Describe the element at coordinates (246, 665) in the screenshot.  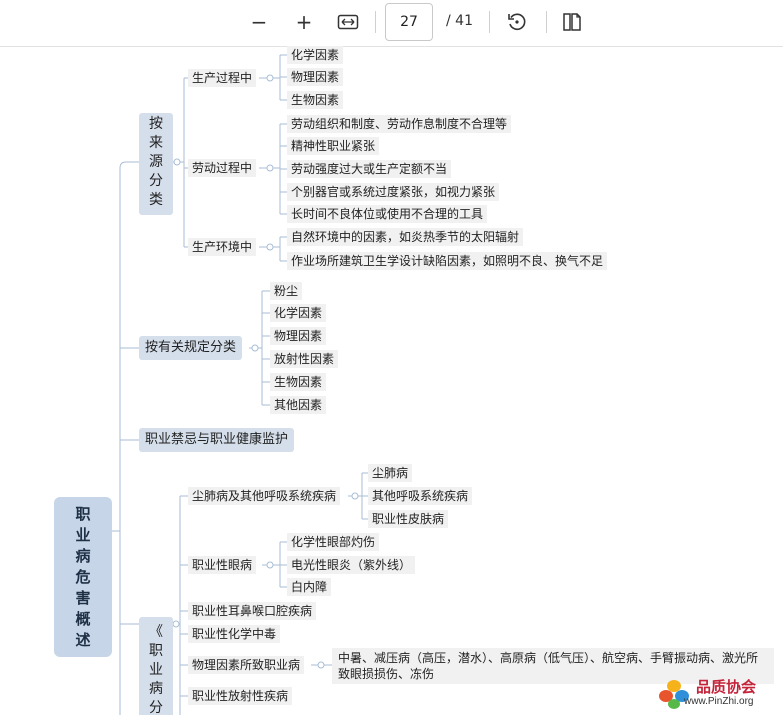
I see `node-physical-factor-disease: 物理因素所致职业病` at that location.